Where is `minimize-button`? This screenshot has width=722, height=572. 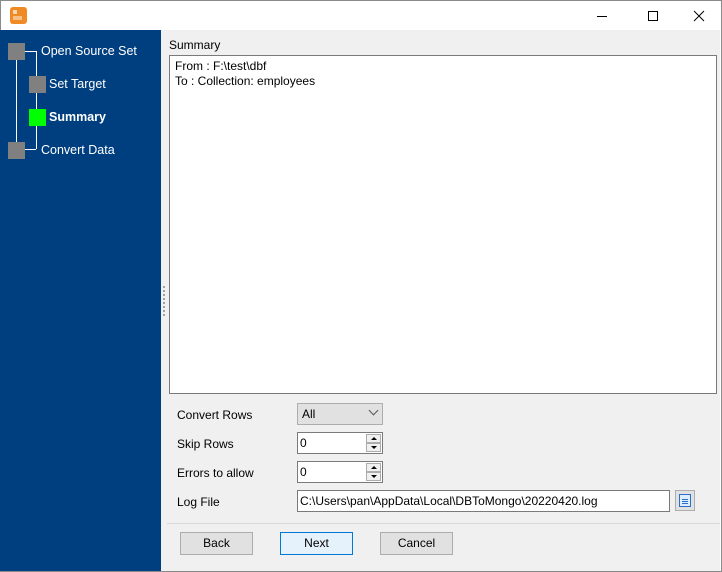
minimize-button is located at coordinates (602, 16).